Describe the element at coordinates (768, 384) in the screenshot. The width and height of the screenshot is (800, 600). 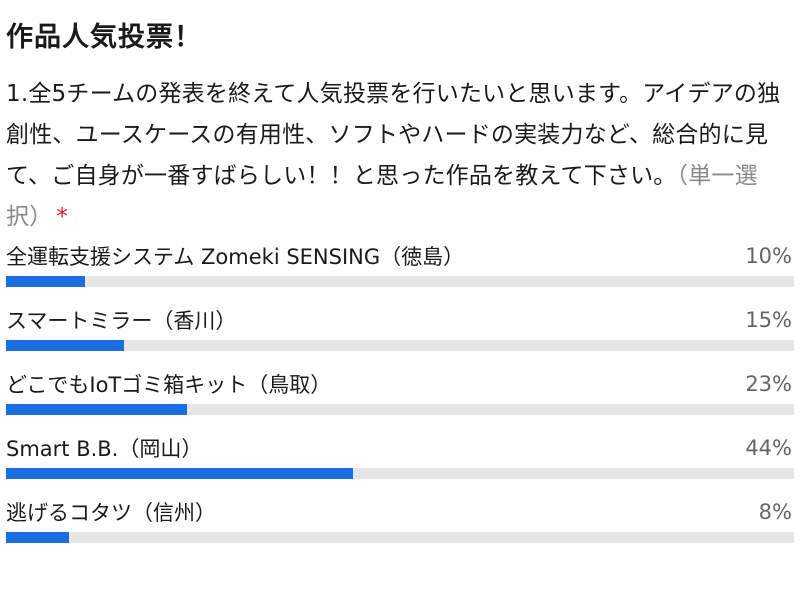
I see `option-percent: 23%` at that location.